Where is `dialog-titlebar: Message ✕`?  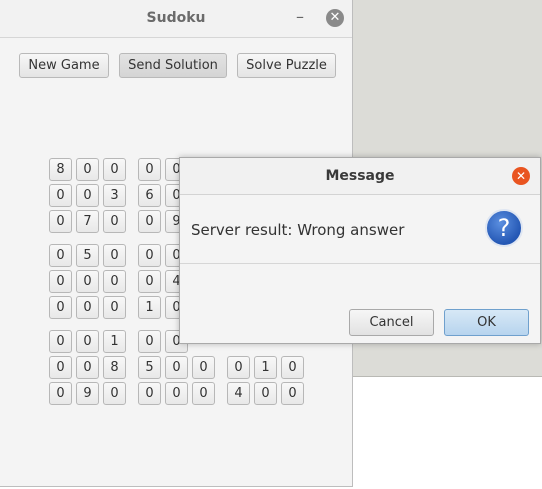 dialog-titlebar: Message ✕ is located at coordinates (360, 176).